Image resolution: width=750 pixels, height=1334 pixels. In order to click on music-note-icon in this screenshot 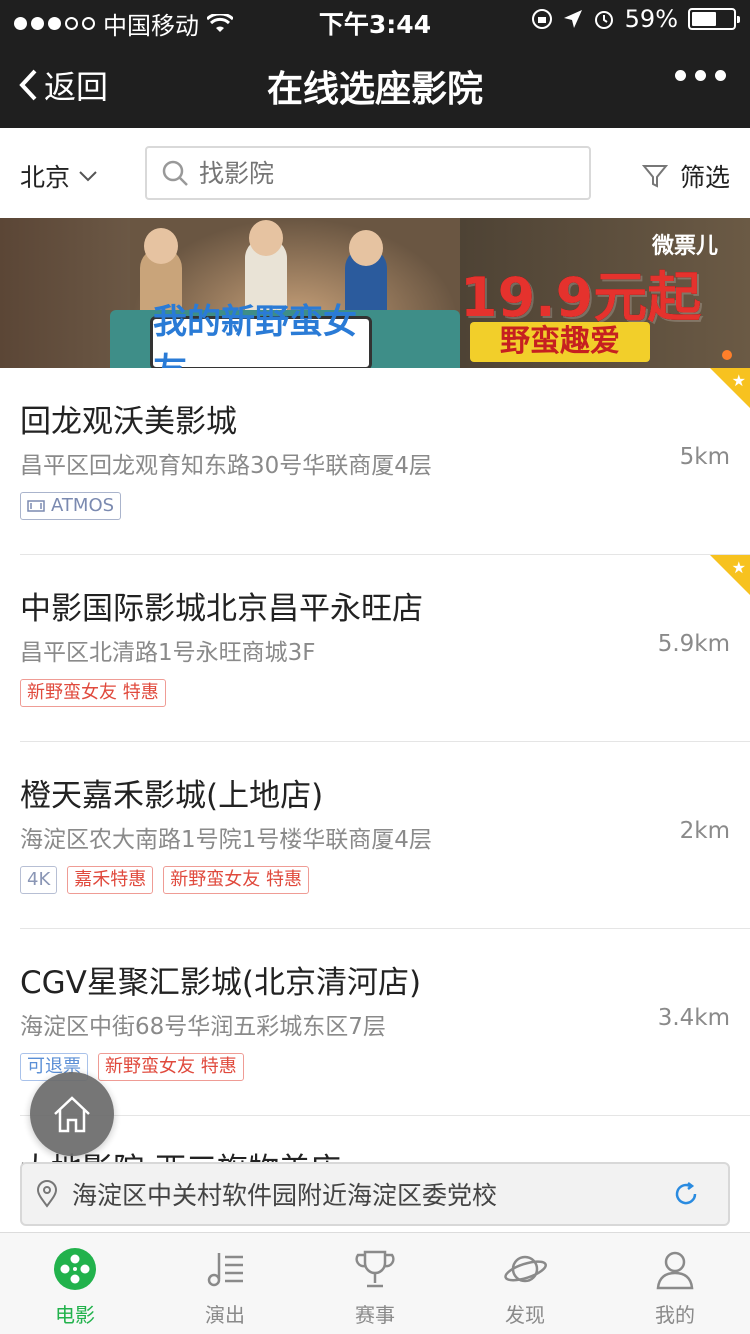, I will do `click(225, 1269)`.